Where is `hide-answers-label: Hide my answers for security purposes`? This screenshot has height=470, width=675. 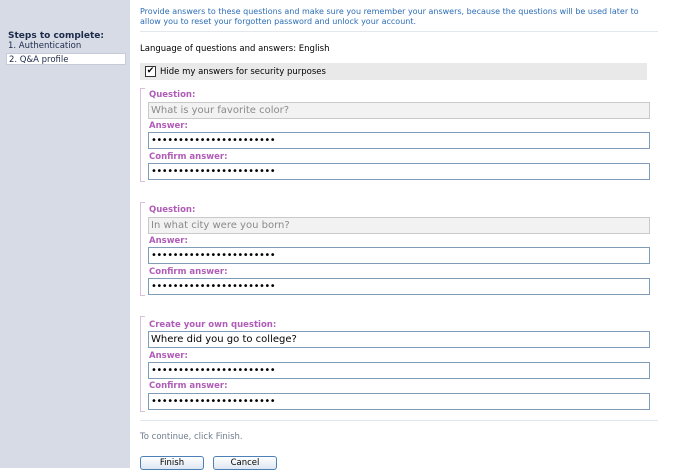 hide-answers-label: Hide my answers for security purposes is located at coordinates (243, 72).